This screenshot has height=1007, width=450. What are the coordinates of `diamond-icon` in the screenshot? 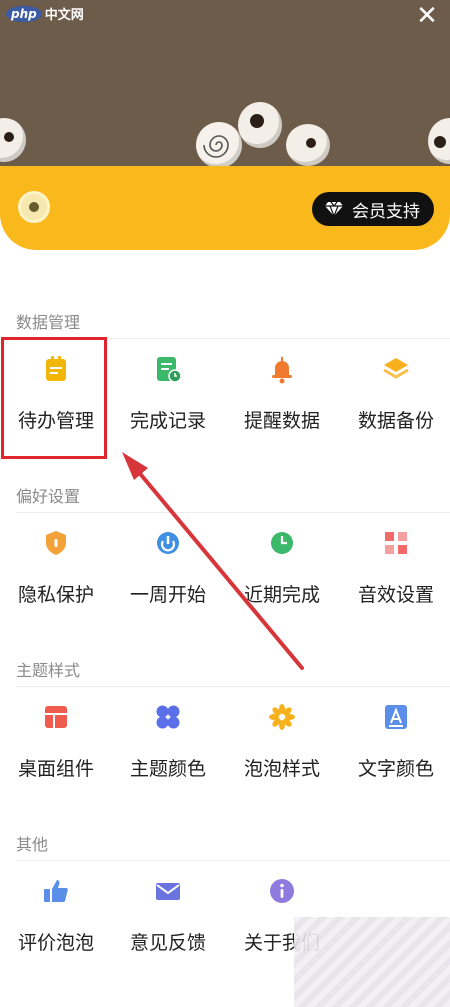 It's located at (334, 209).